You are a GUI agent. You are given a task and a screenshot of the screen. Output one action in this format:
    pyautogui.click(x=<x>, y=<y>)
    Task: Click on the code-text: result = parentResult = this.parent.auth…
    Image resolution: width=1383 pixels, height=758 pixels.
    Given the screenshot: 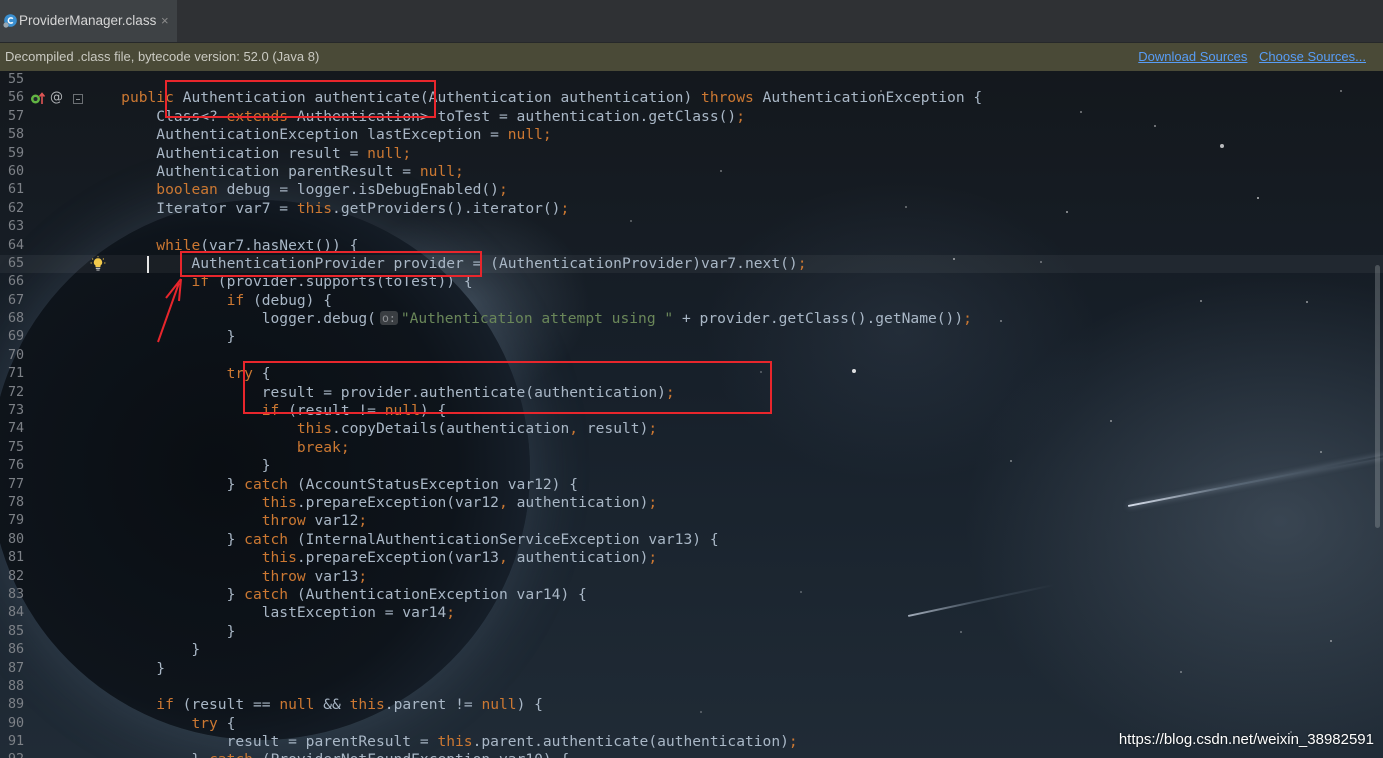 What is the action you would take?
    pyautogui.click(x=442, y=742)
    